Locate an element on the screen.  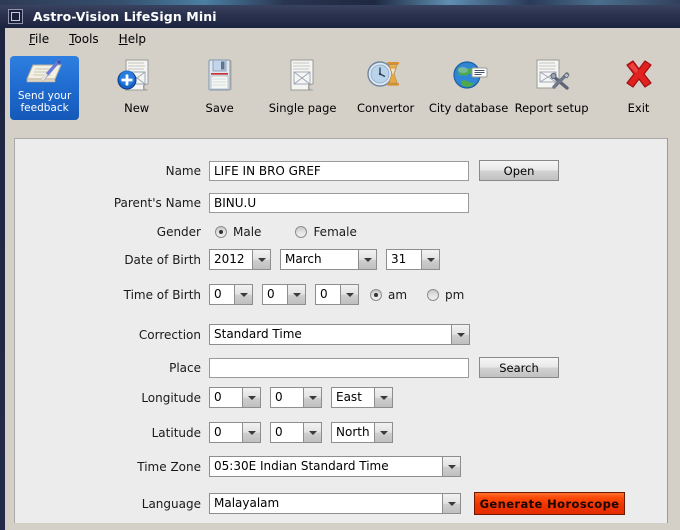
new-button: New is located at coordinates (136, 94).